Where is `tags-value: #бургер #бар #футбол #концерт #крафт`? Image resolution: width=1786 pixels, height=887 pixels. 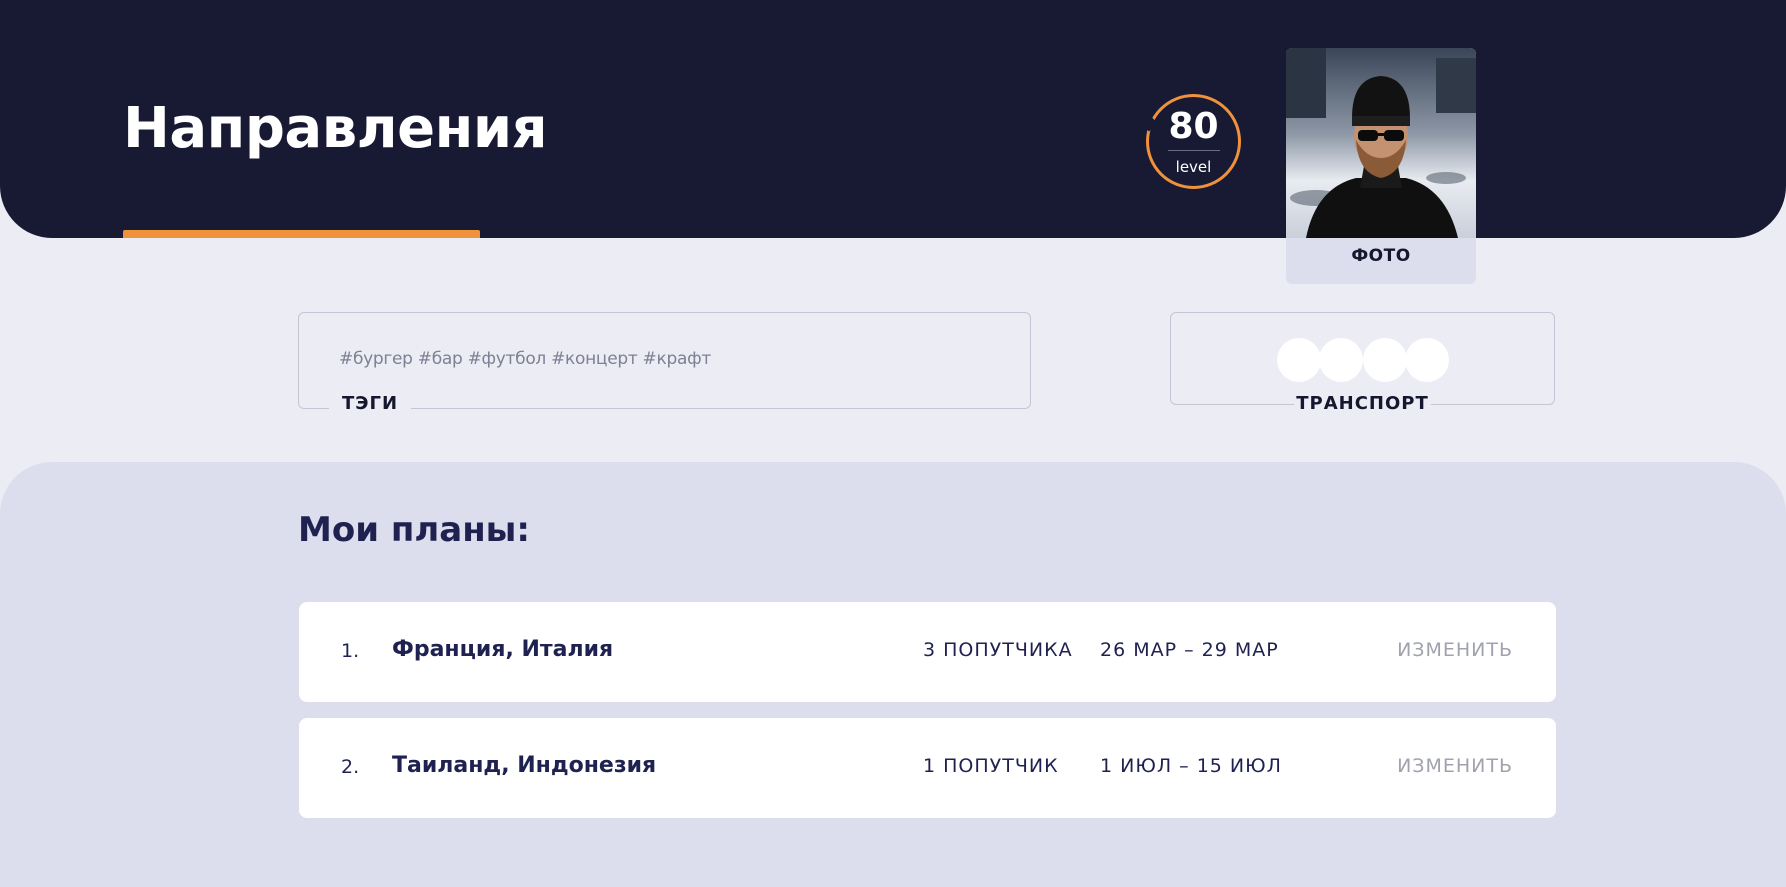 tags-value: #бургер #бар #футбол #концерт #крафт is located at coordinates (525, 359).